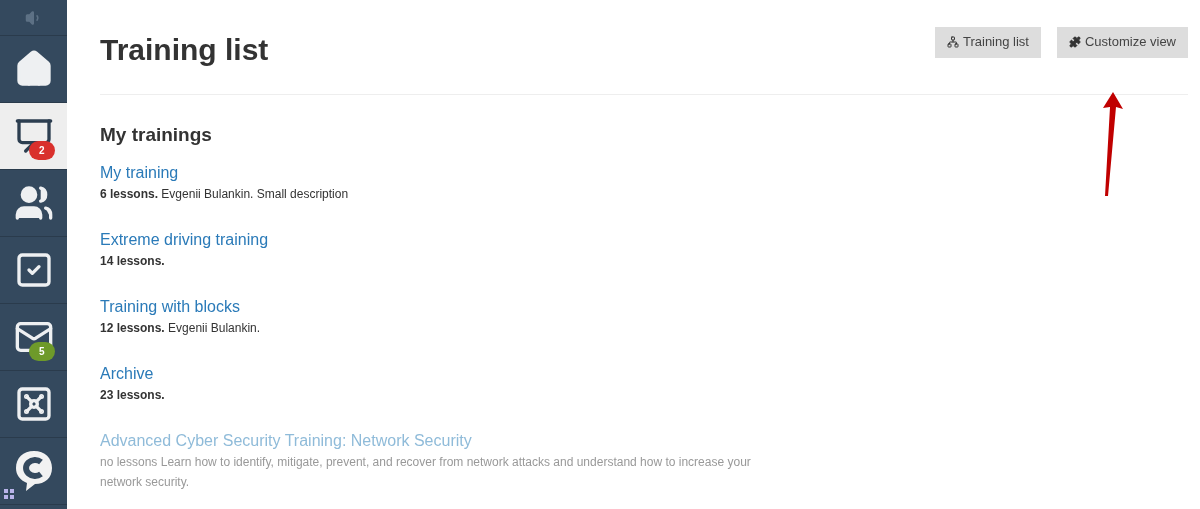 The width and height of the screenshot is (1200, 509). What do you see at coordinates (426, 472) in the screenshot?
I see `training-description: no lessons Learn how to identify, mitigate, prevent, and recover from network attacks and understand how to increase your network security.` at bounding box center [426, 472].